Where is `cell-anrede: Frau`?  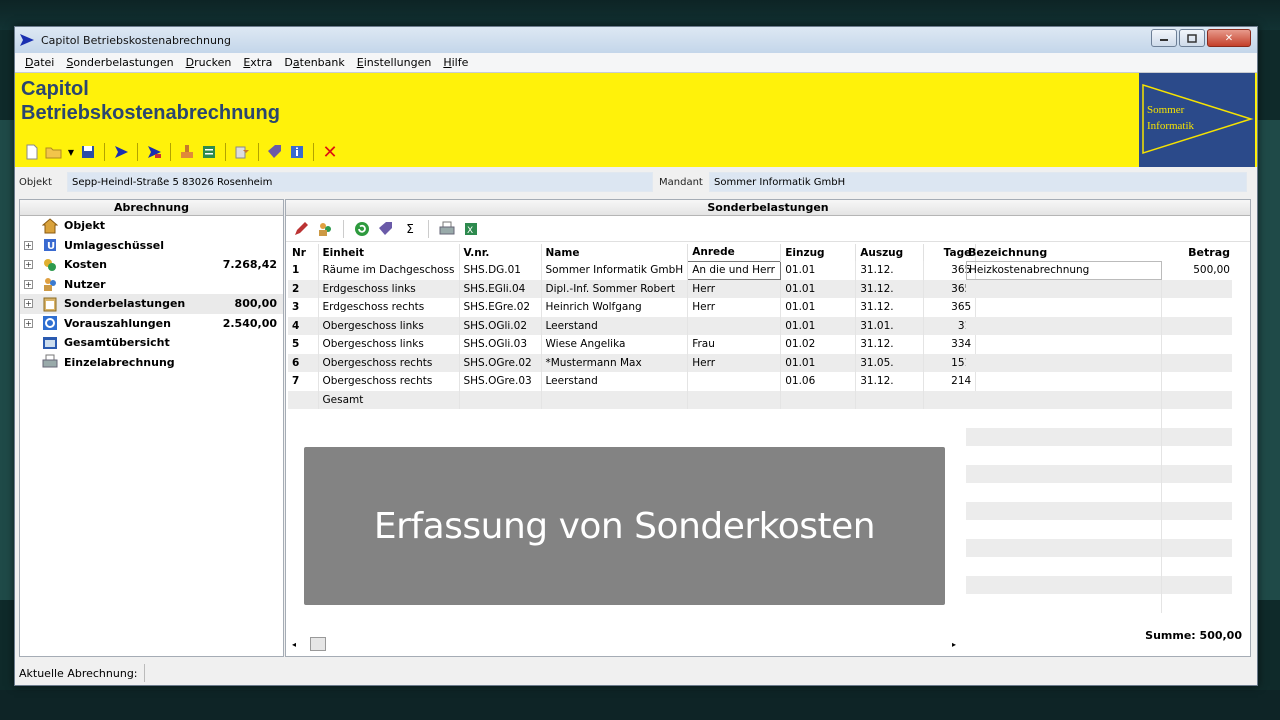 cell-anrede: Frau is located at coordinates (734, 344).